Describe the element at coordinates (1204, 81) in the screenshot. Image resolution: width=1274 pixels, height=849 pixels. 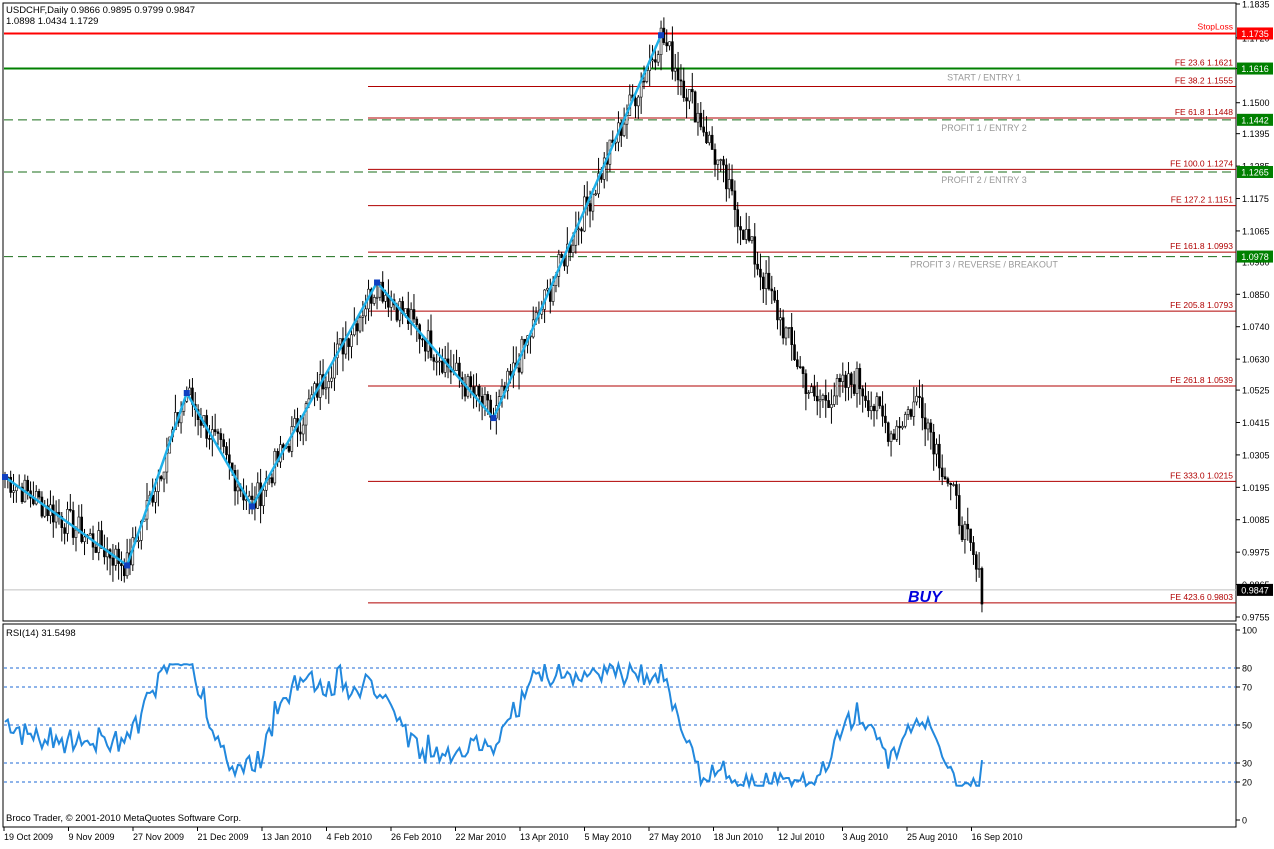
I see `fe-level-label: FE 38.2 1.1555` at that location.